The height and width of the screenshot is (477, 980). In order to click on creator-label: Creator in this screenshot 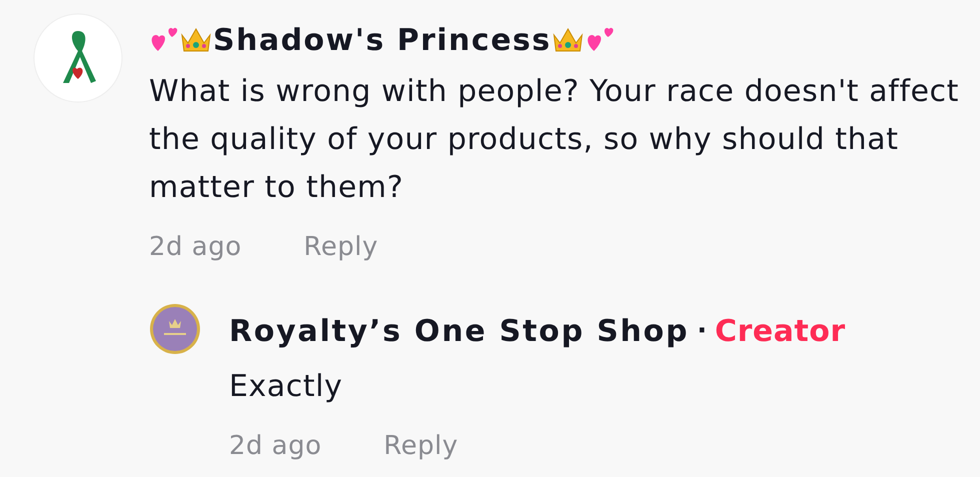, I will do `click(780, 331)`.